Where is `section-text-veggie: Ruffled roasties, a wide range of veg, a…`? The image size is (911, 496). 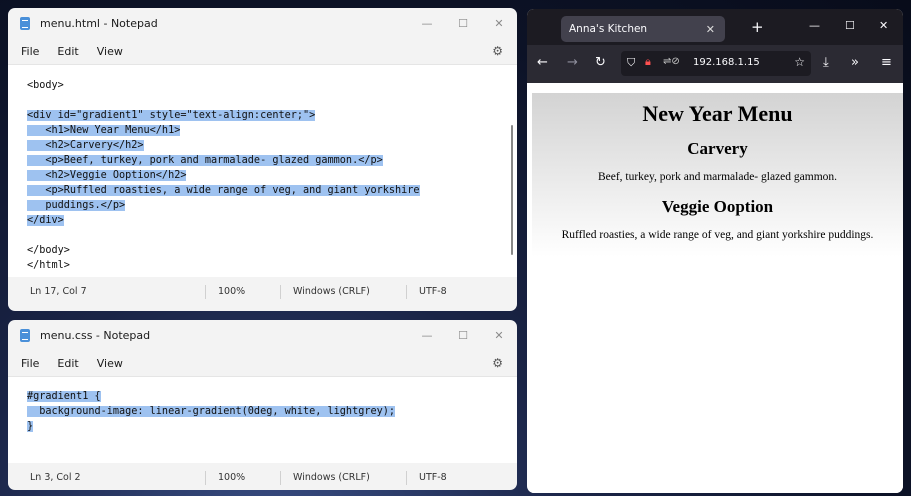
section-text-veggie: Ruffled roasties, a wide range of veg, a… is located at coordinates (717, 235).